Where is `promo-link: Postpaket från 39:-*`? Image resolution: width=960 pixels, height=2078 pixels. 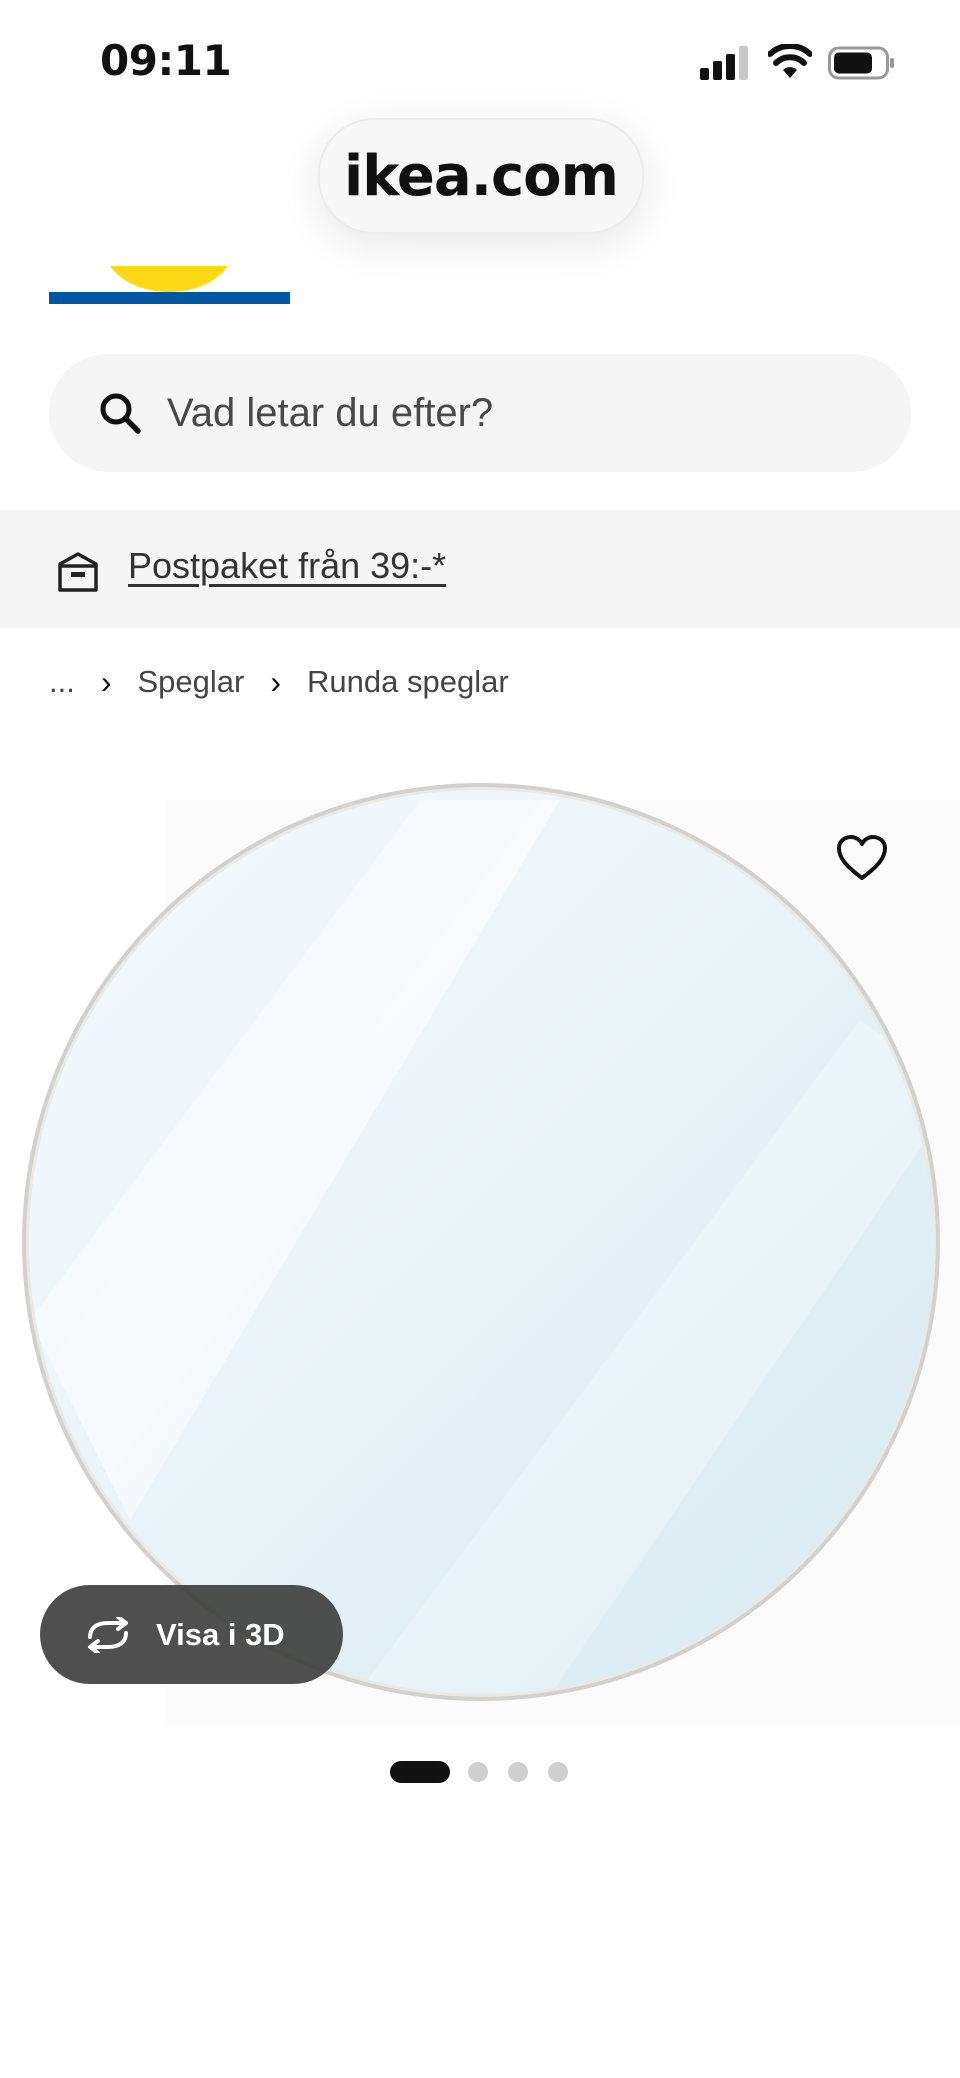 promo-link: Postpaket från 39:-* is located at coordinates (287, 566).